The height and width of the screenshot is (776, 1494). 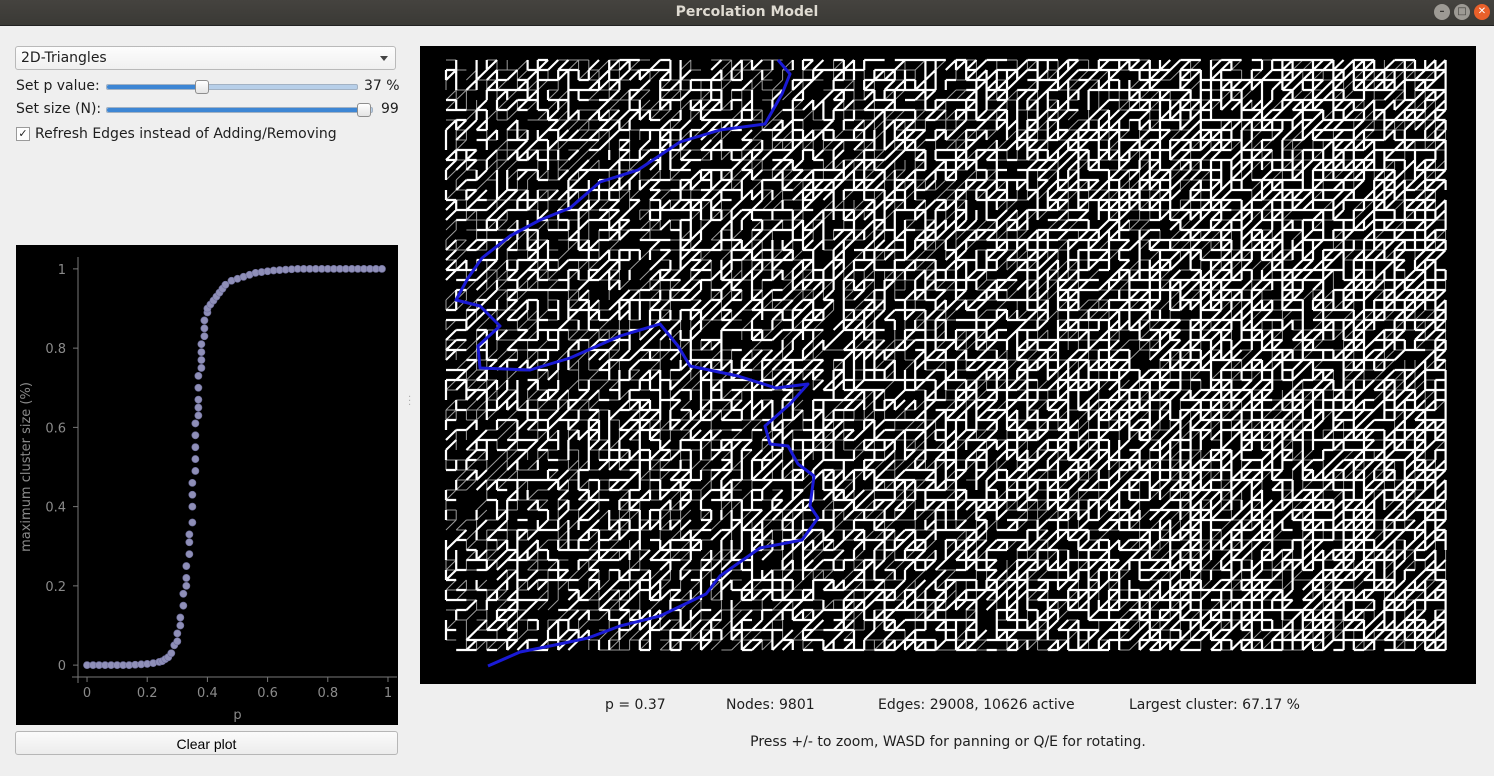 What do you see at coordinates (409, 402) in the screenshot?
I see `splitter-handle: · · ·` at bounding box center [409, 402].